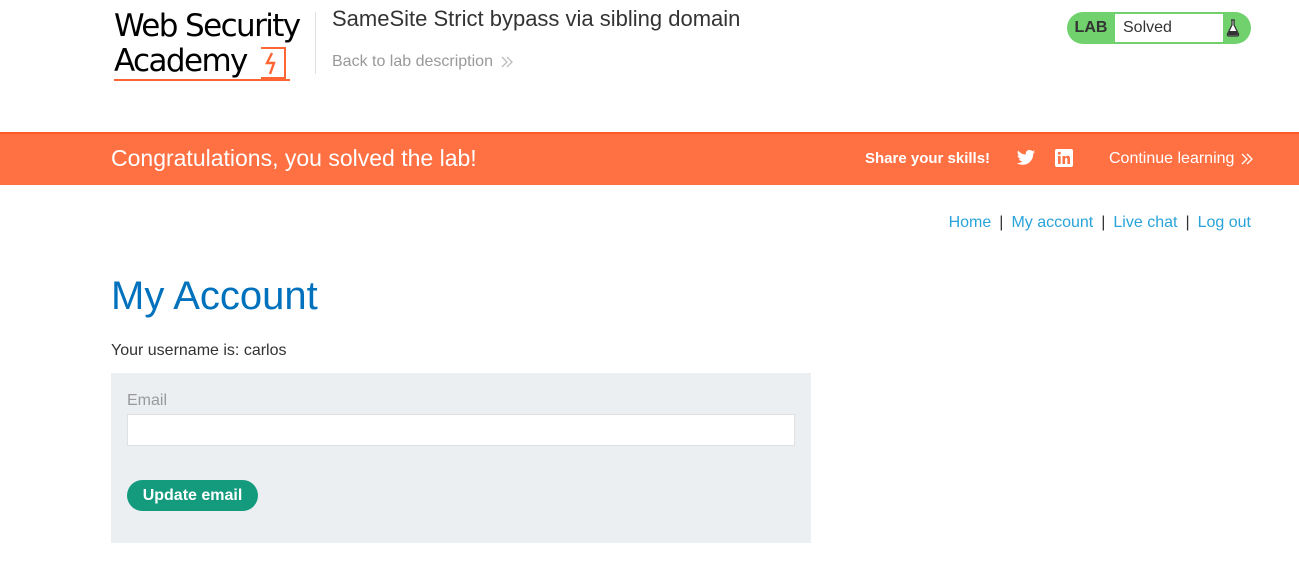 The width and height of the screenshot is (1299, 574). I want to click on nav-my-account-link: My account, so click(1052, 222).